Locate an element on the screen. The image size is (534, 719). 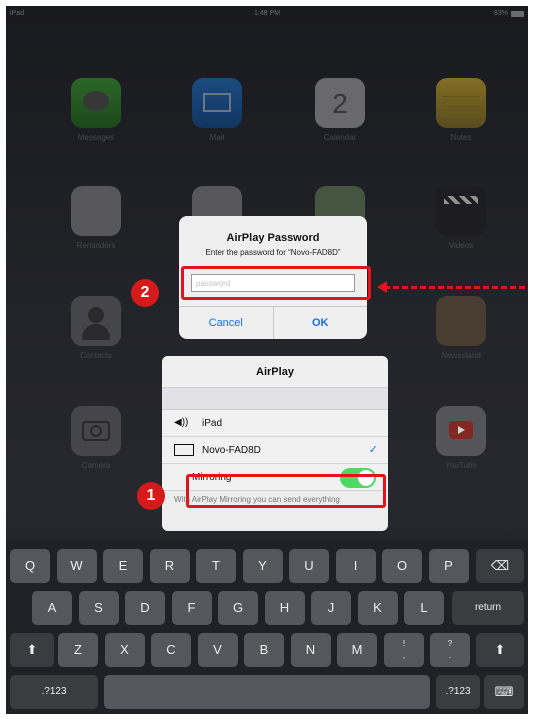
key-y: Y is located at coordinates (262, 566).